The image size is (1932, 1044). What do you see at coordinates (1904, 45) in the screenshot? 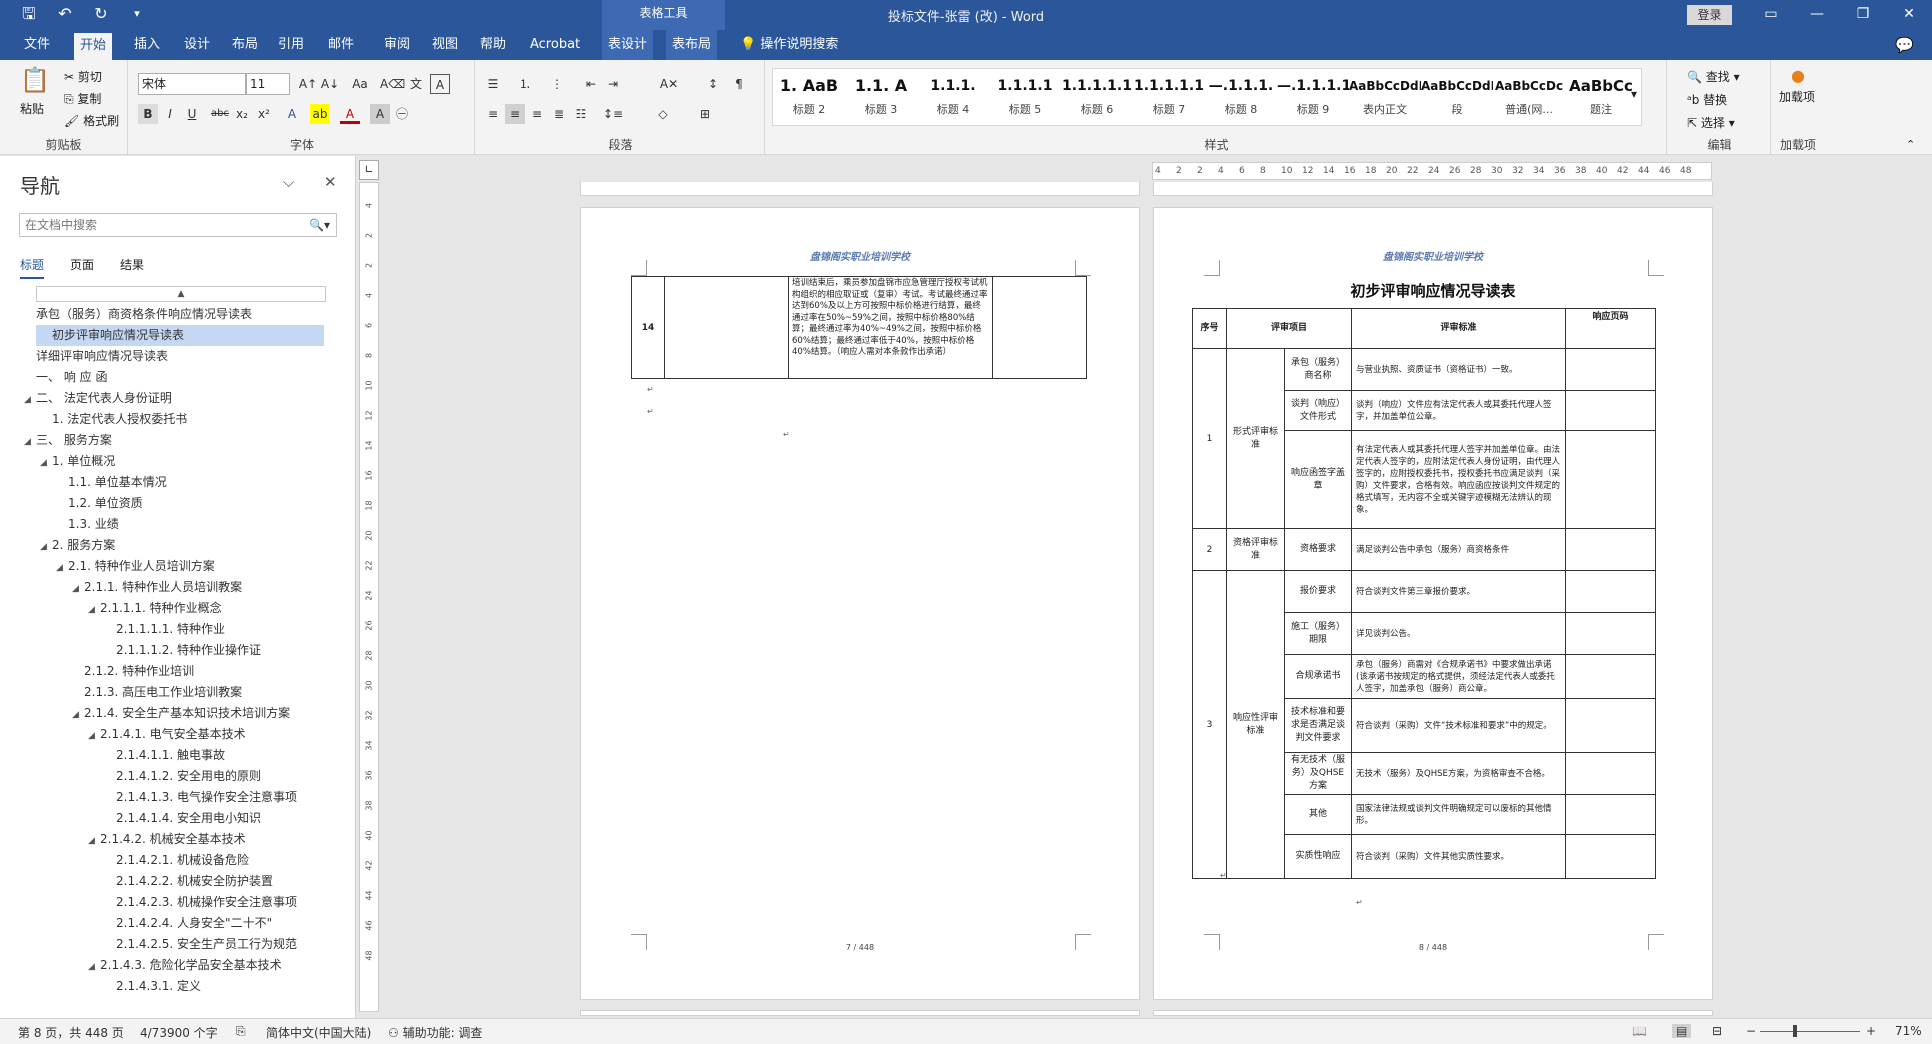
I see `comments-icon: 💬` at bounding box center [1904, 45].